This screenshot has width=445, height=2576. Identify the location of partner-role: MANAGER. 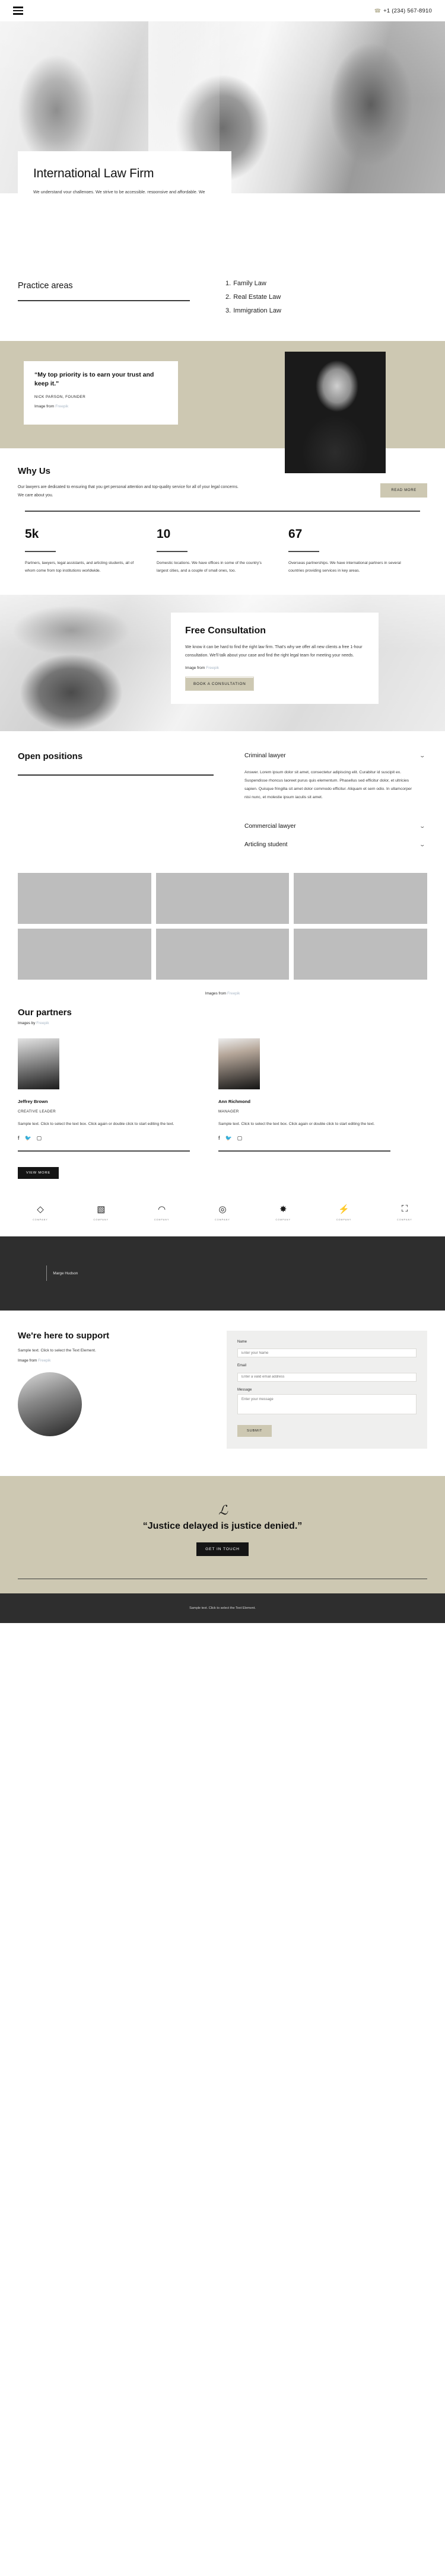
(228, 1111).